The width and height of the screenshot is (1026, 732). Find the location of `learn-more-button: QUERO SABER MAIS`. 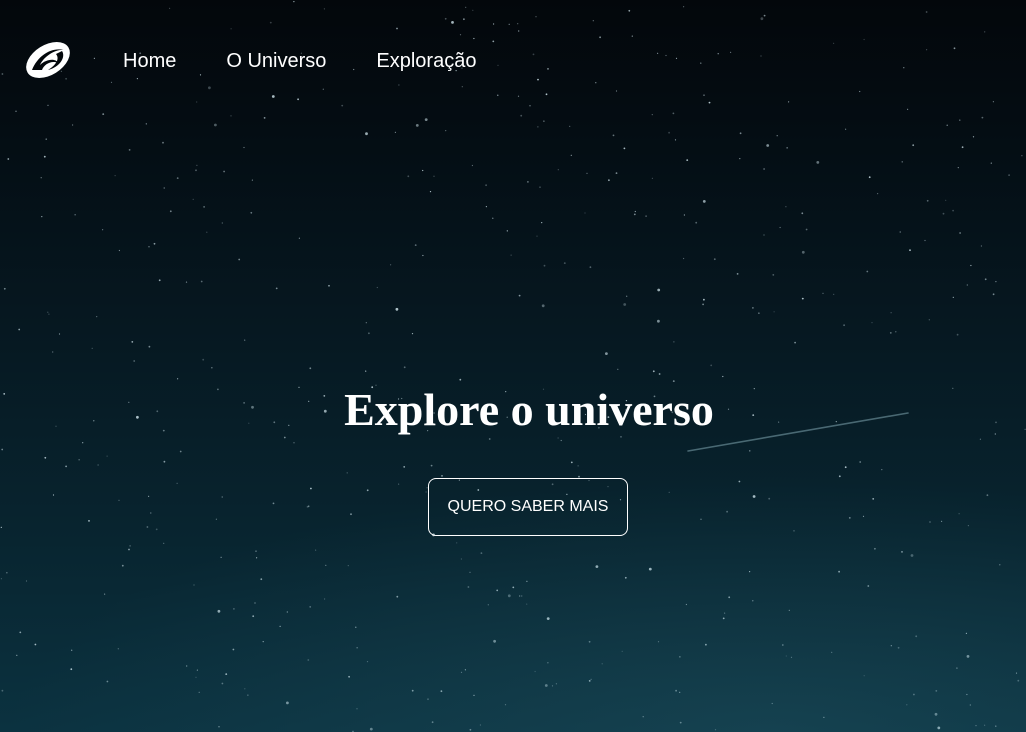

learn-more-button: QUERO SABER MAIS is located at coordinates (528, 507).